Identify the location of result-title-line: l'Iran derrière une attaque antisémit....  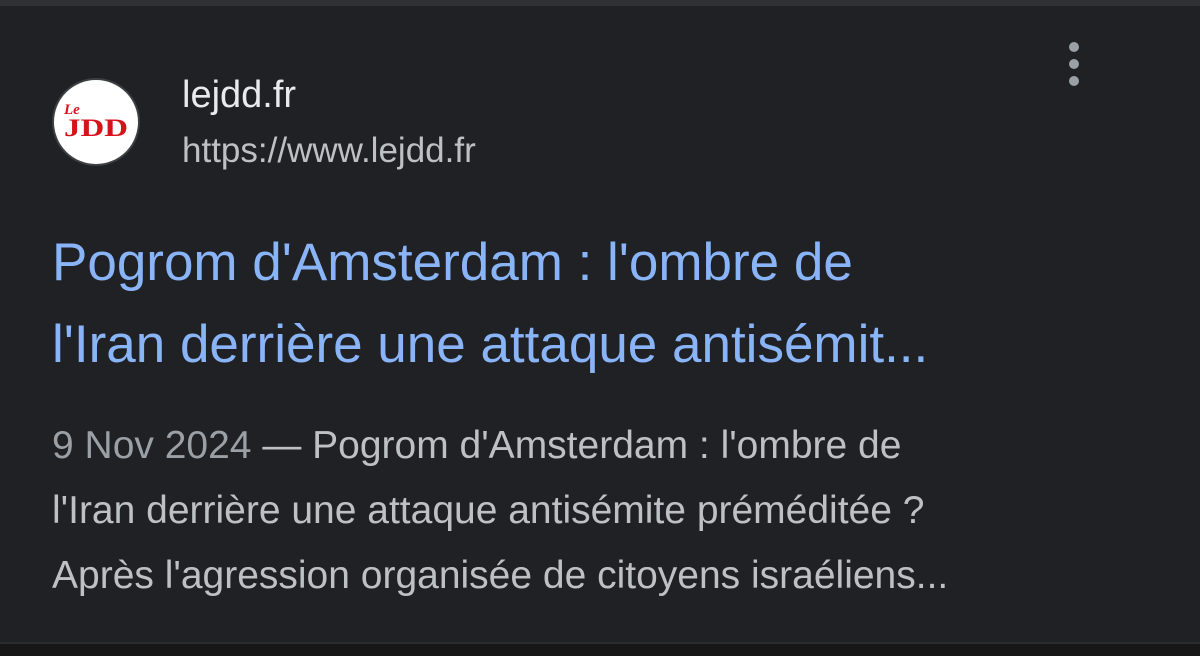
(490, 344).